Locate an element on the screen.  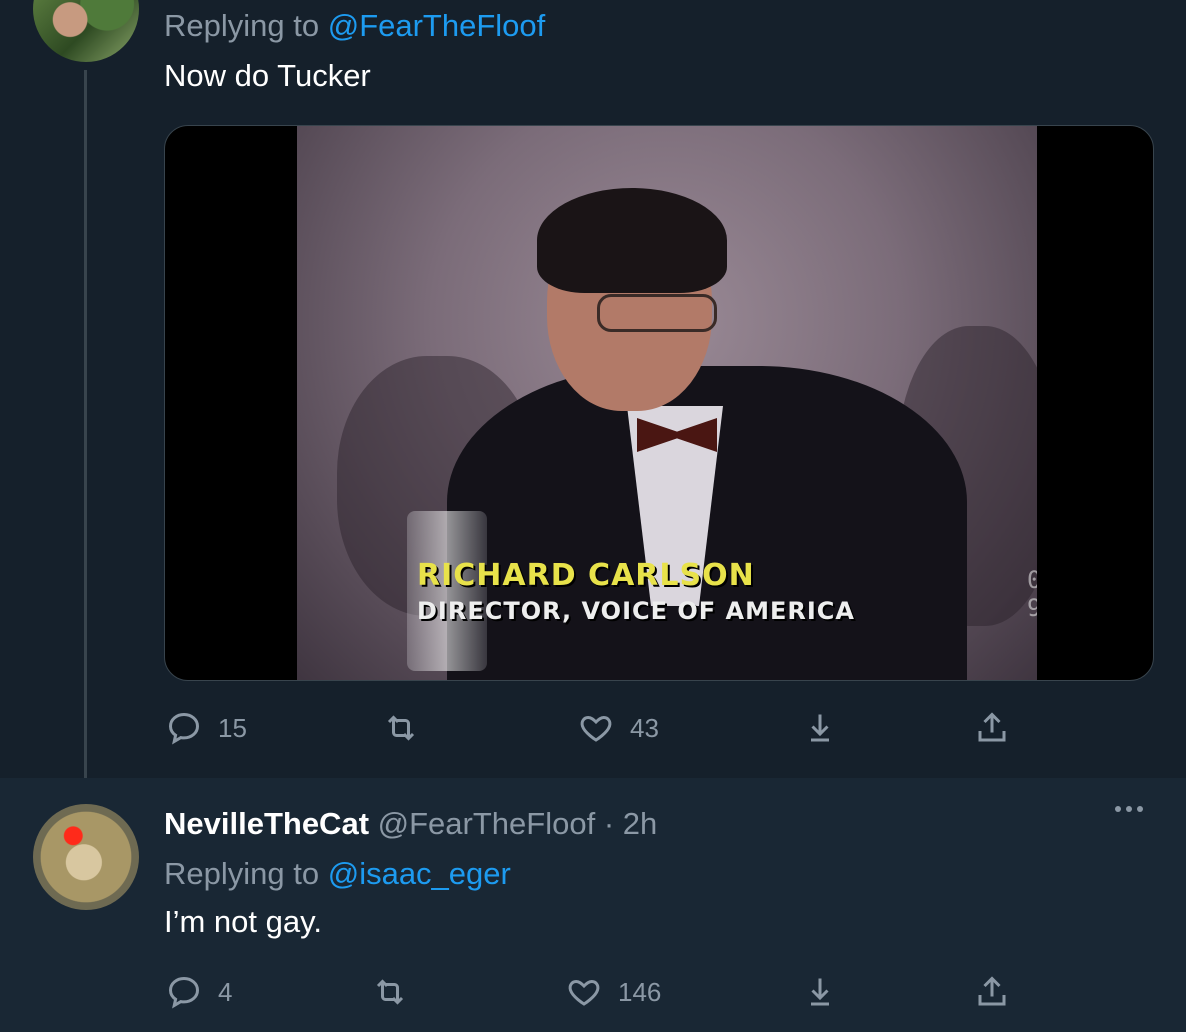
tweet-header: NevilleTheCat @FearTheFloof · 2h is located at coordinates (410, 824).